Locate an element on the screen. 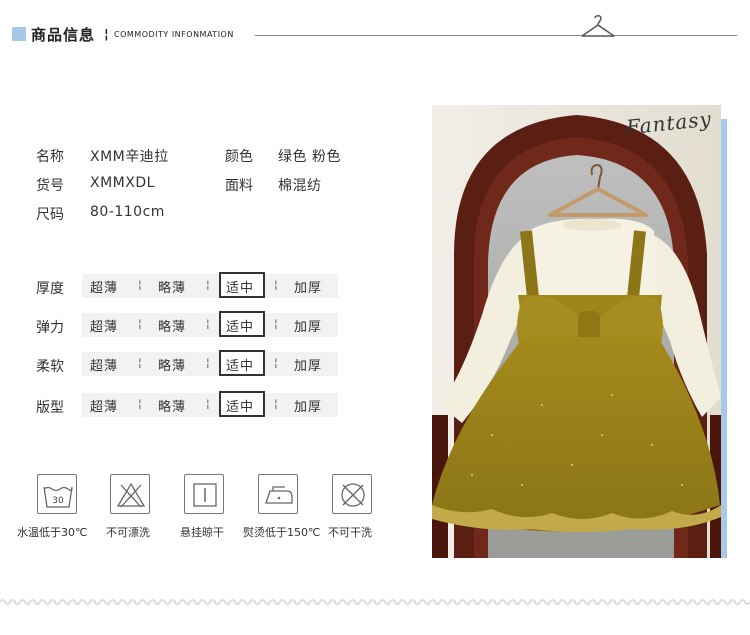  bottom-wavy-divider is located at coordinates (375, 602).